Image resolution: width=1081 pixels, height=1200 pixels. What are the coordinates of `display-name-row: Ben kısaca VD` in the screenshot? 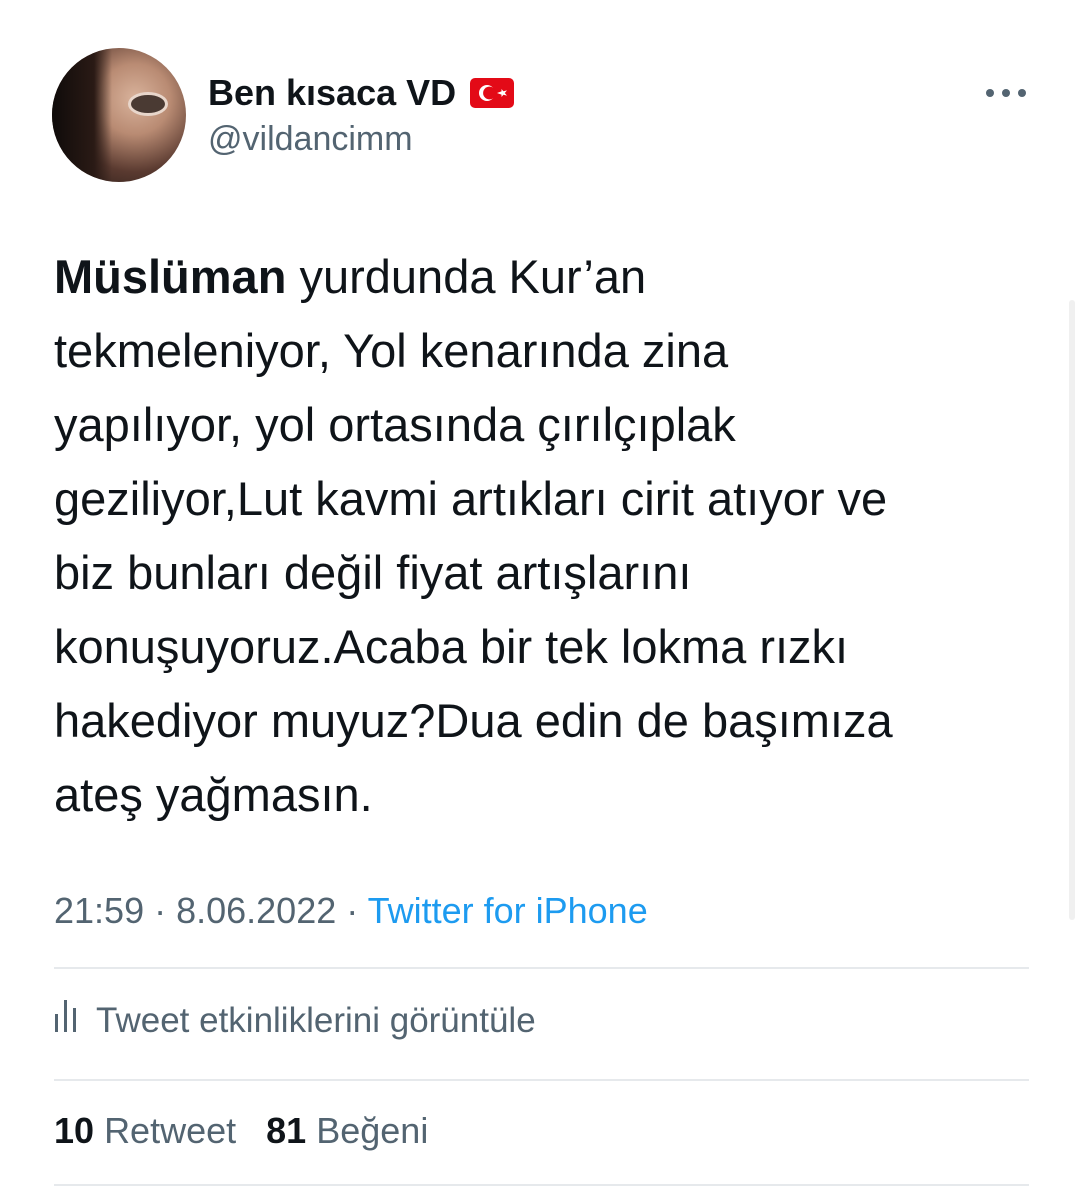 It's located at (361, 93).